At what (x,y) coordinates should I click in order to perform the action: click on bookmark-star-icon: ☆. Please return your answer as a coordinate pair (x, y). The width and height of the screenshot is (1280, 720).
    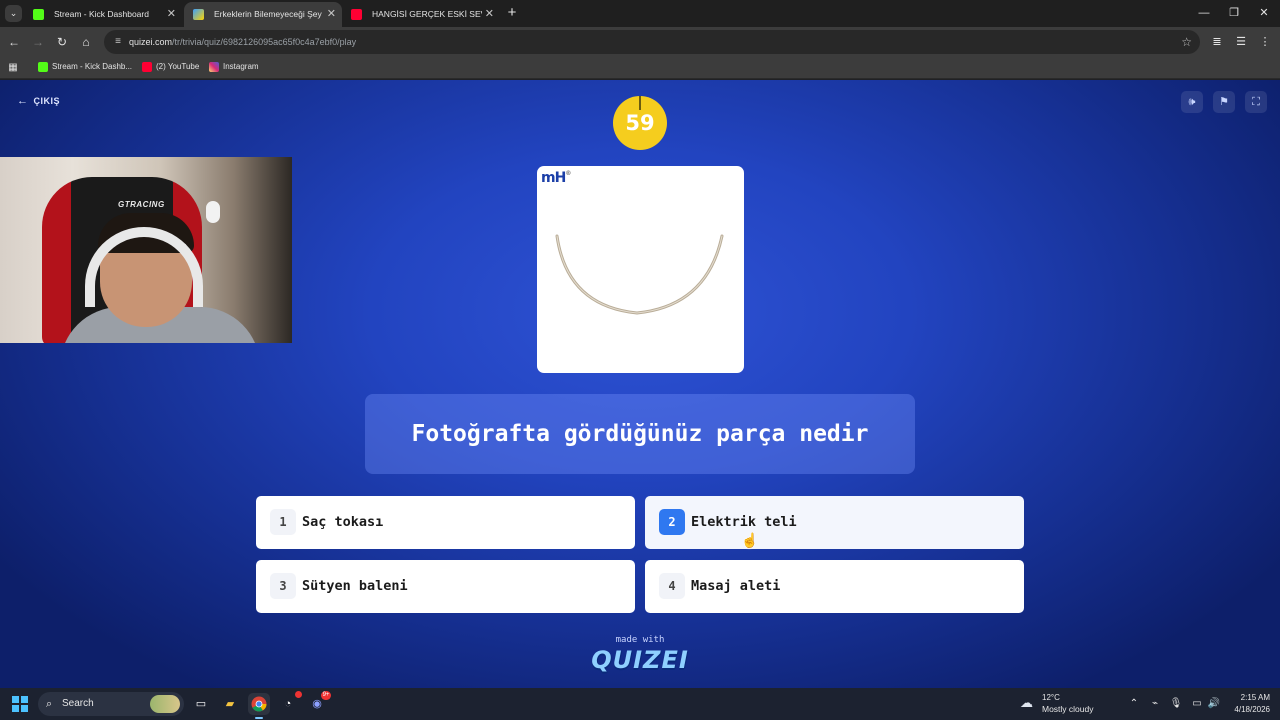
    Looking at the image, I should click on (1186, 42).